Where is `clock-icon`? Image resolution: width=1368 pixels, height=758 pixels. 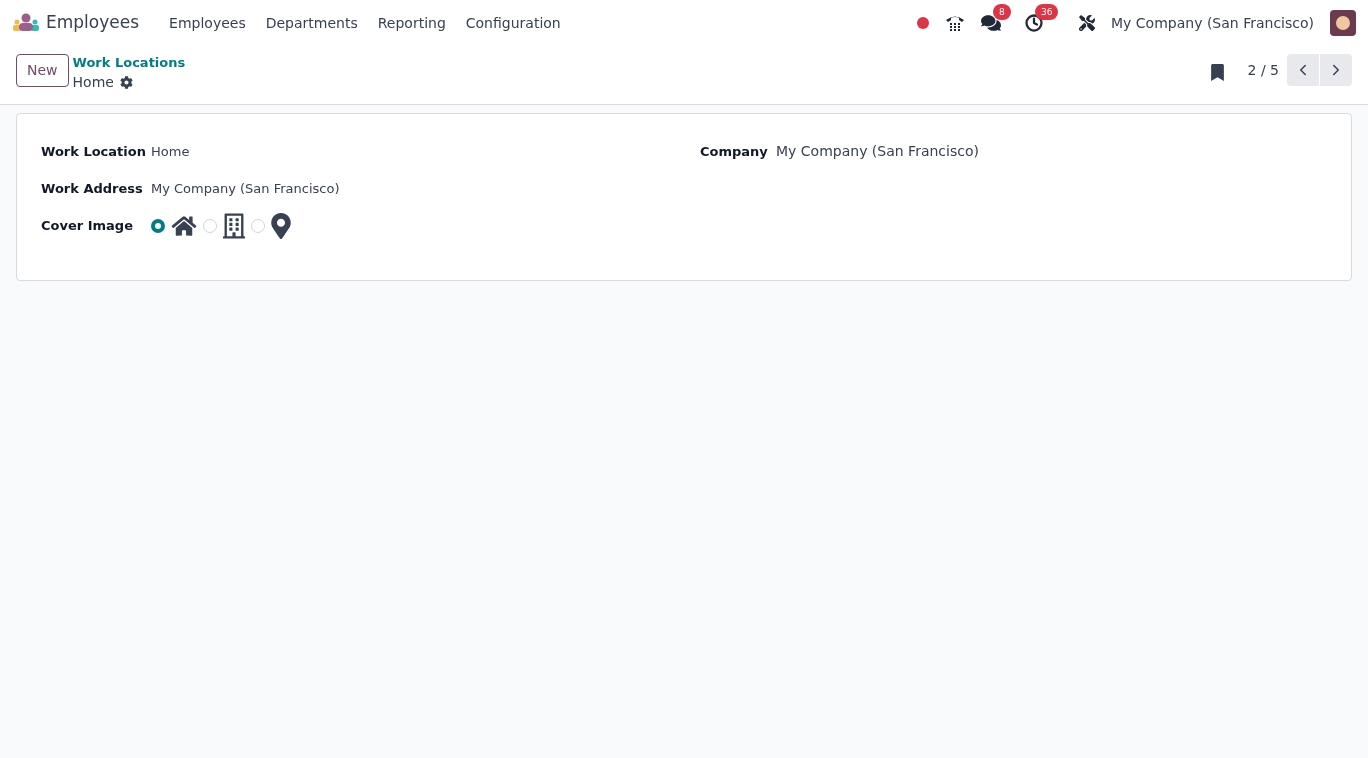 clock-icon is located at coordinates (1034, 23).